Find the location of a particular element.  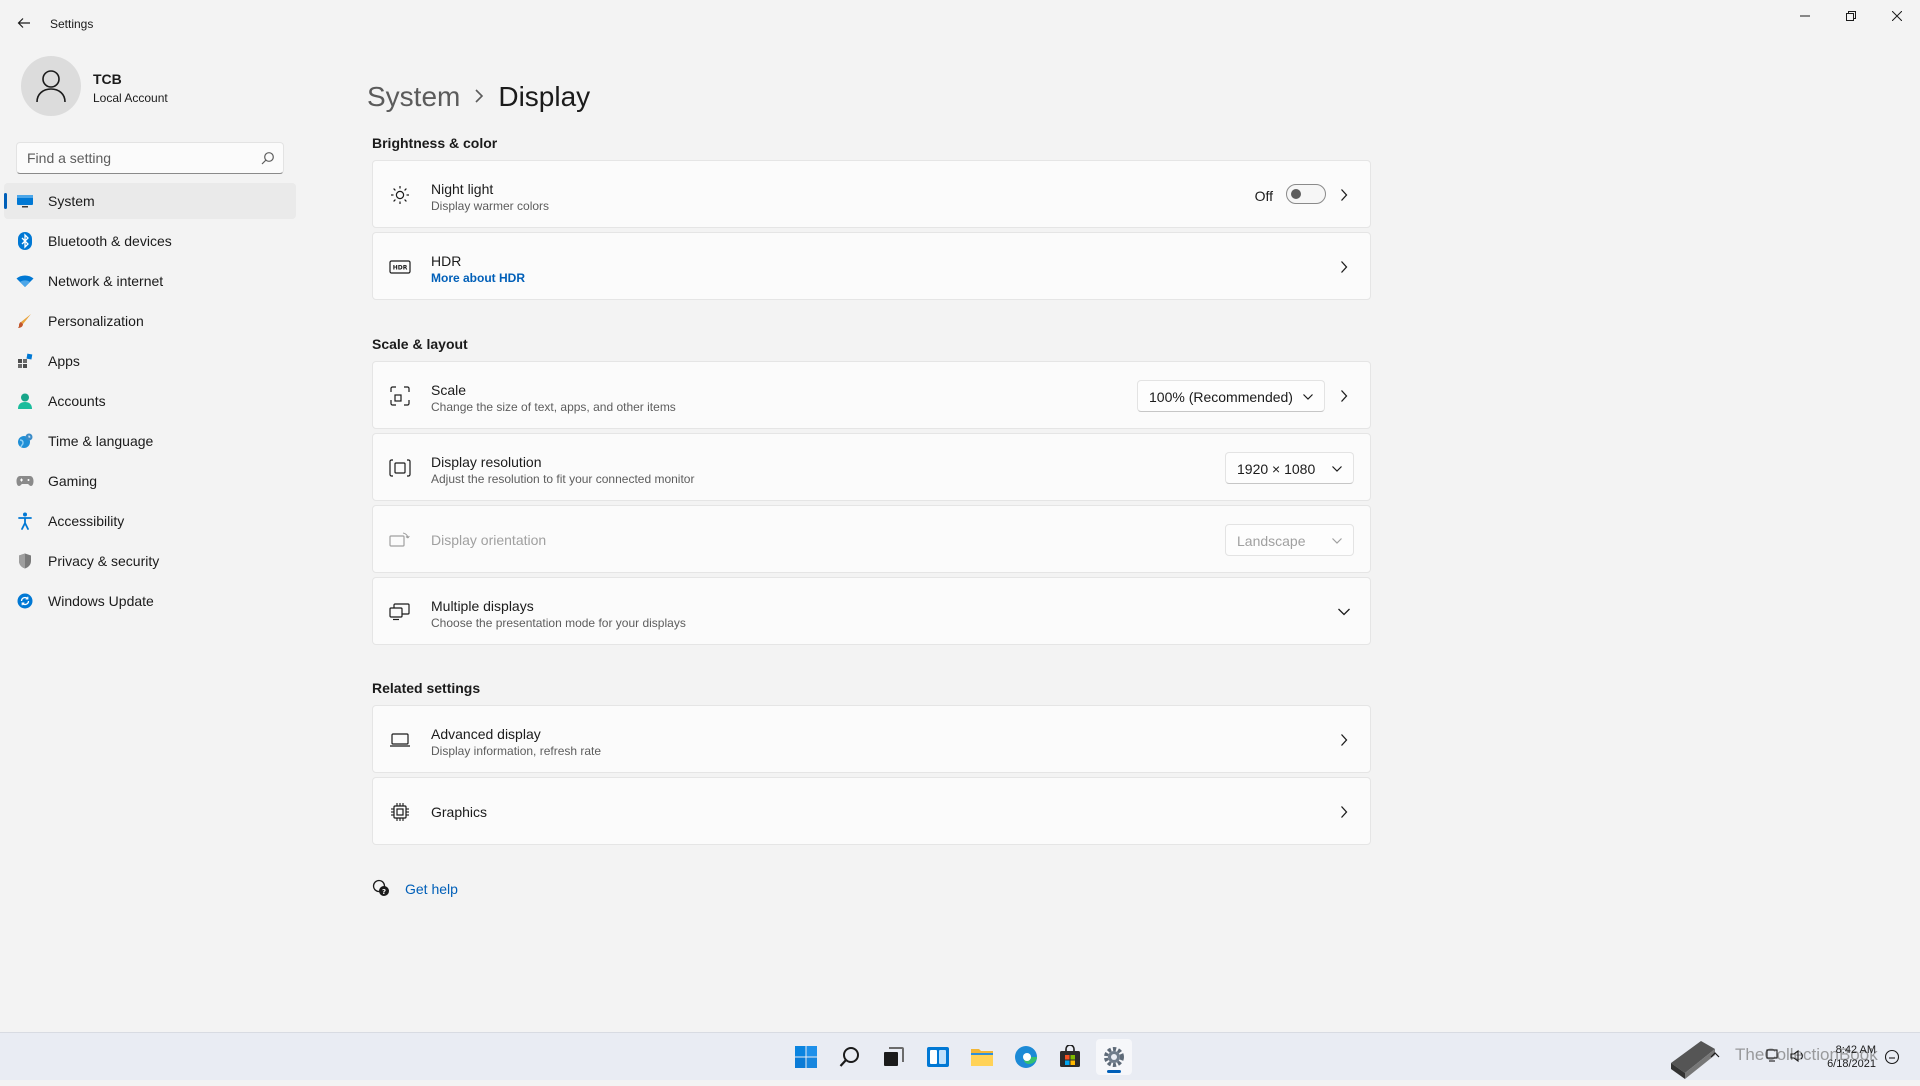

sidebar-item-bluetooth-devices: Bluetooth & devices is located at coordinates (150, 241).